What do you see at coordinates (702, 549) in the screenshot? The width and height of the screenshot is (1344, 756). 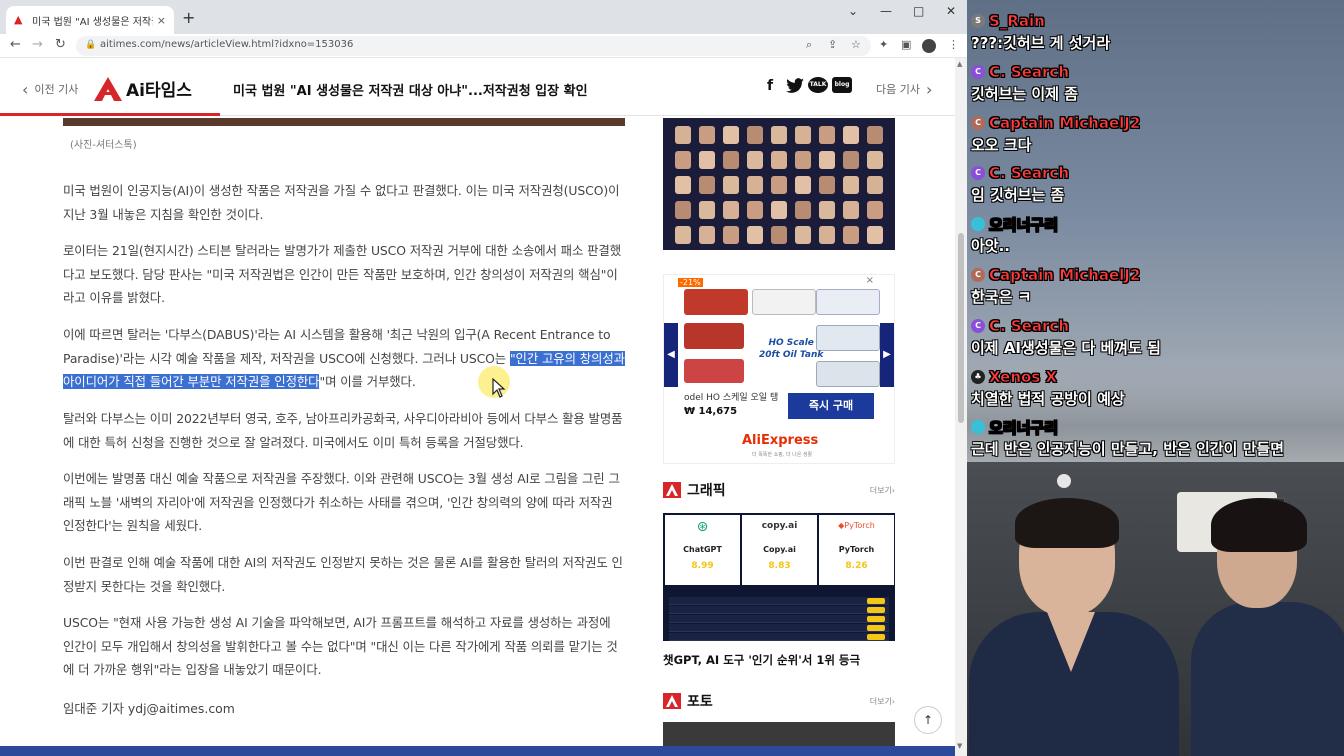 I see `card-name: ChatGPT` at bounding box center [702, 549].